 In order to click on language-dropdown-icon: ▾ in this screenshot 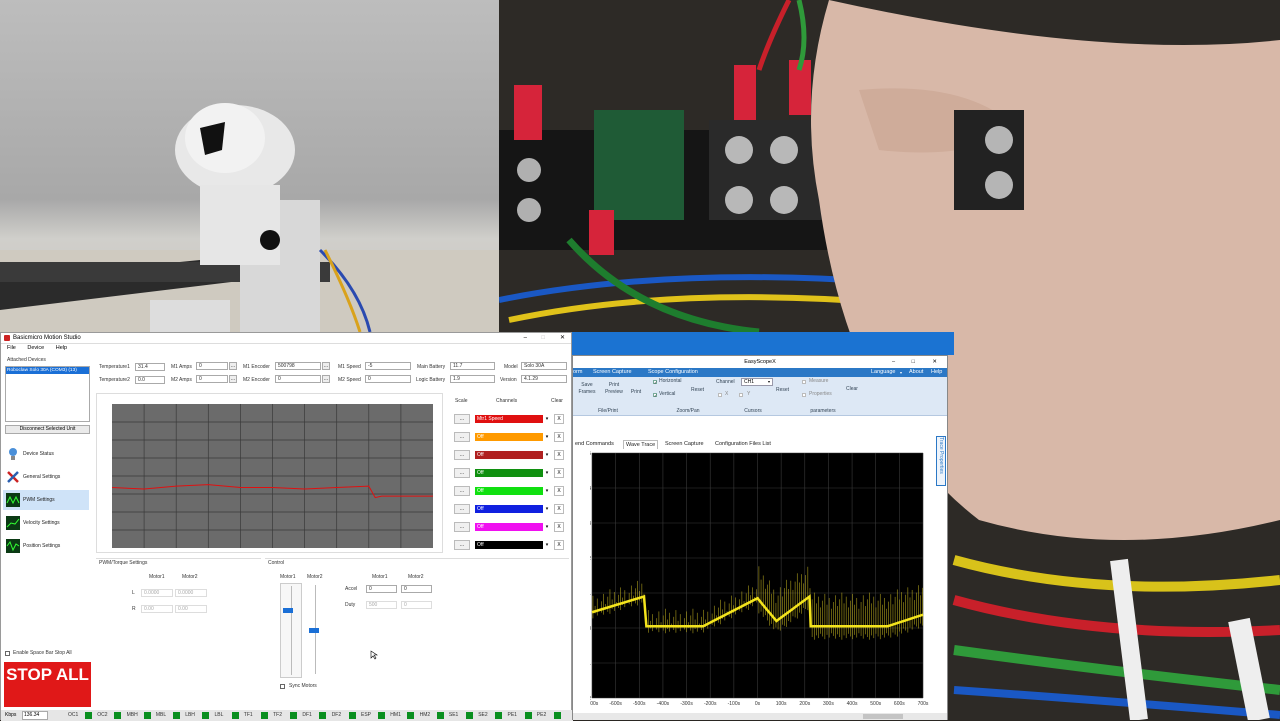, I will do `click(901, 372)`.